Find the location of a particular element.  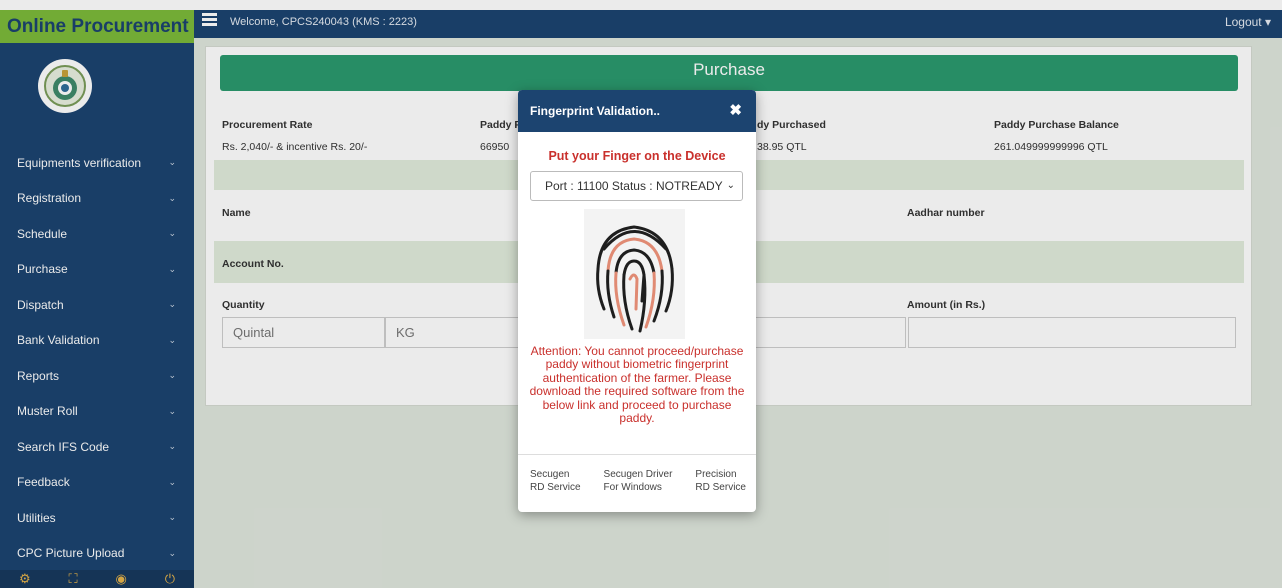

port-status-select: Port : 11100 Status : NOTREADY ⌄ is located at coordinates (636, 186).